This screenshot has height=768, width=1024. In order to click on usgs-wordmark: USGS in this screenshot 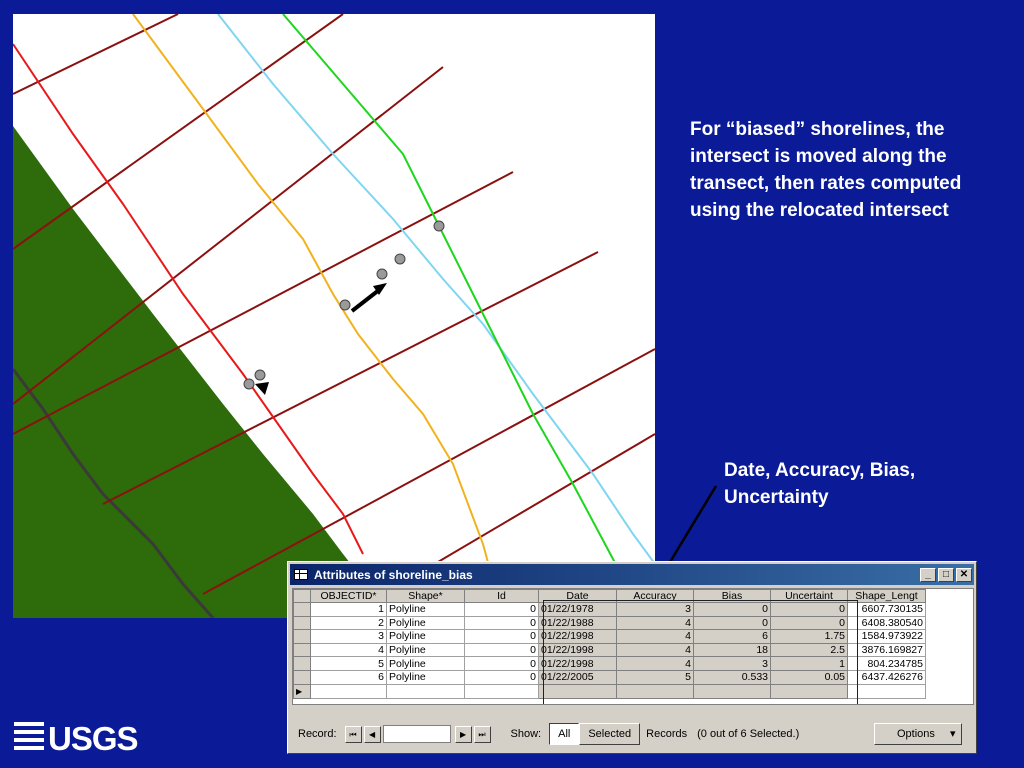, I will do `click(93, 737)`.